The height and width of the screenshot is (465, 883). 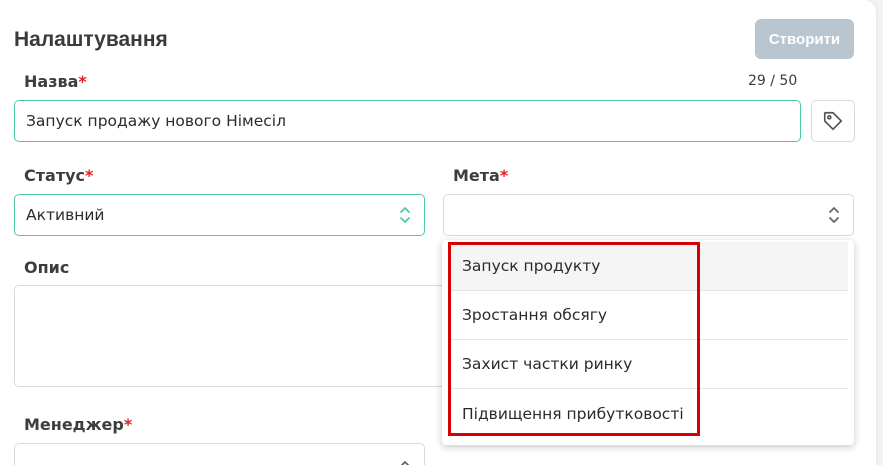 I want to click on tag-button, so click(x=833, y=121).